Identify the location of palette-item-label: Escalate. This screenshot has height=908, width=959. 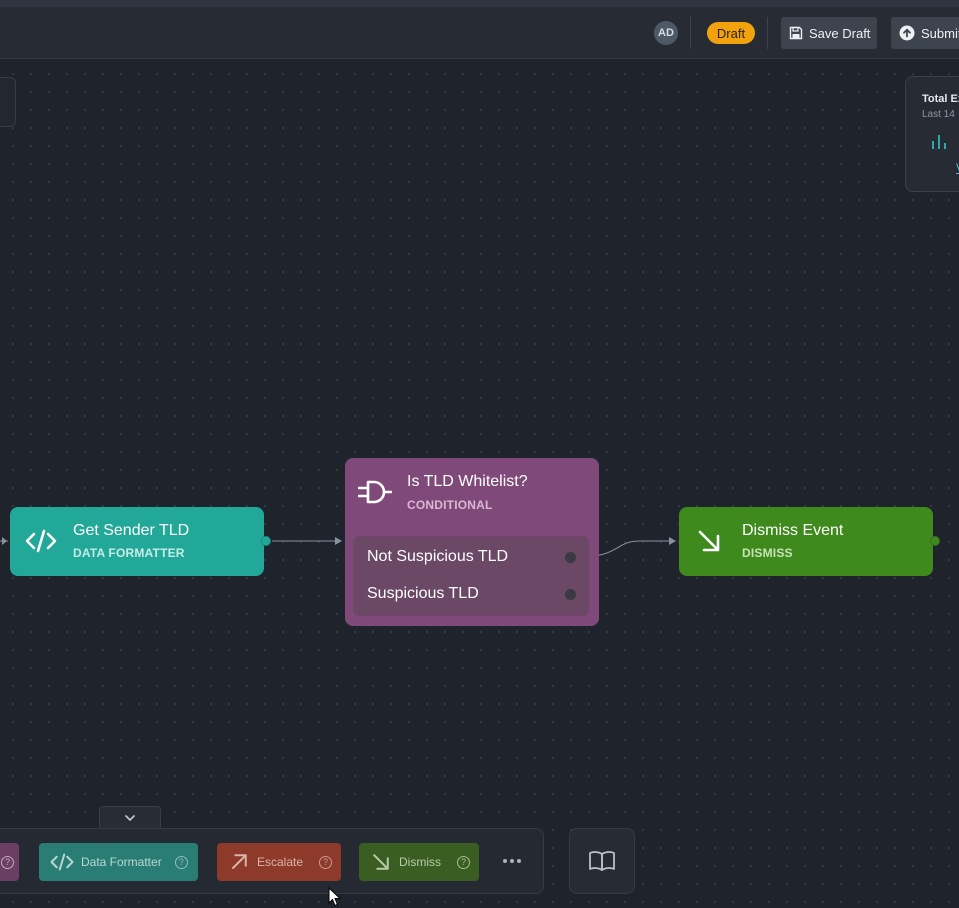
(280, 862).